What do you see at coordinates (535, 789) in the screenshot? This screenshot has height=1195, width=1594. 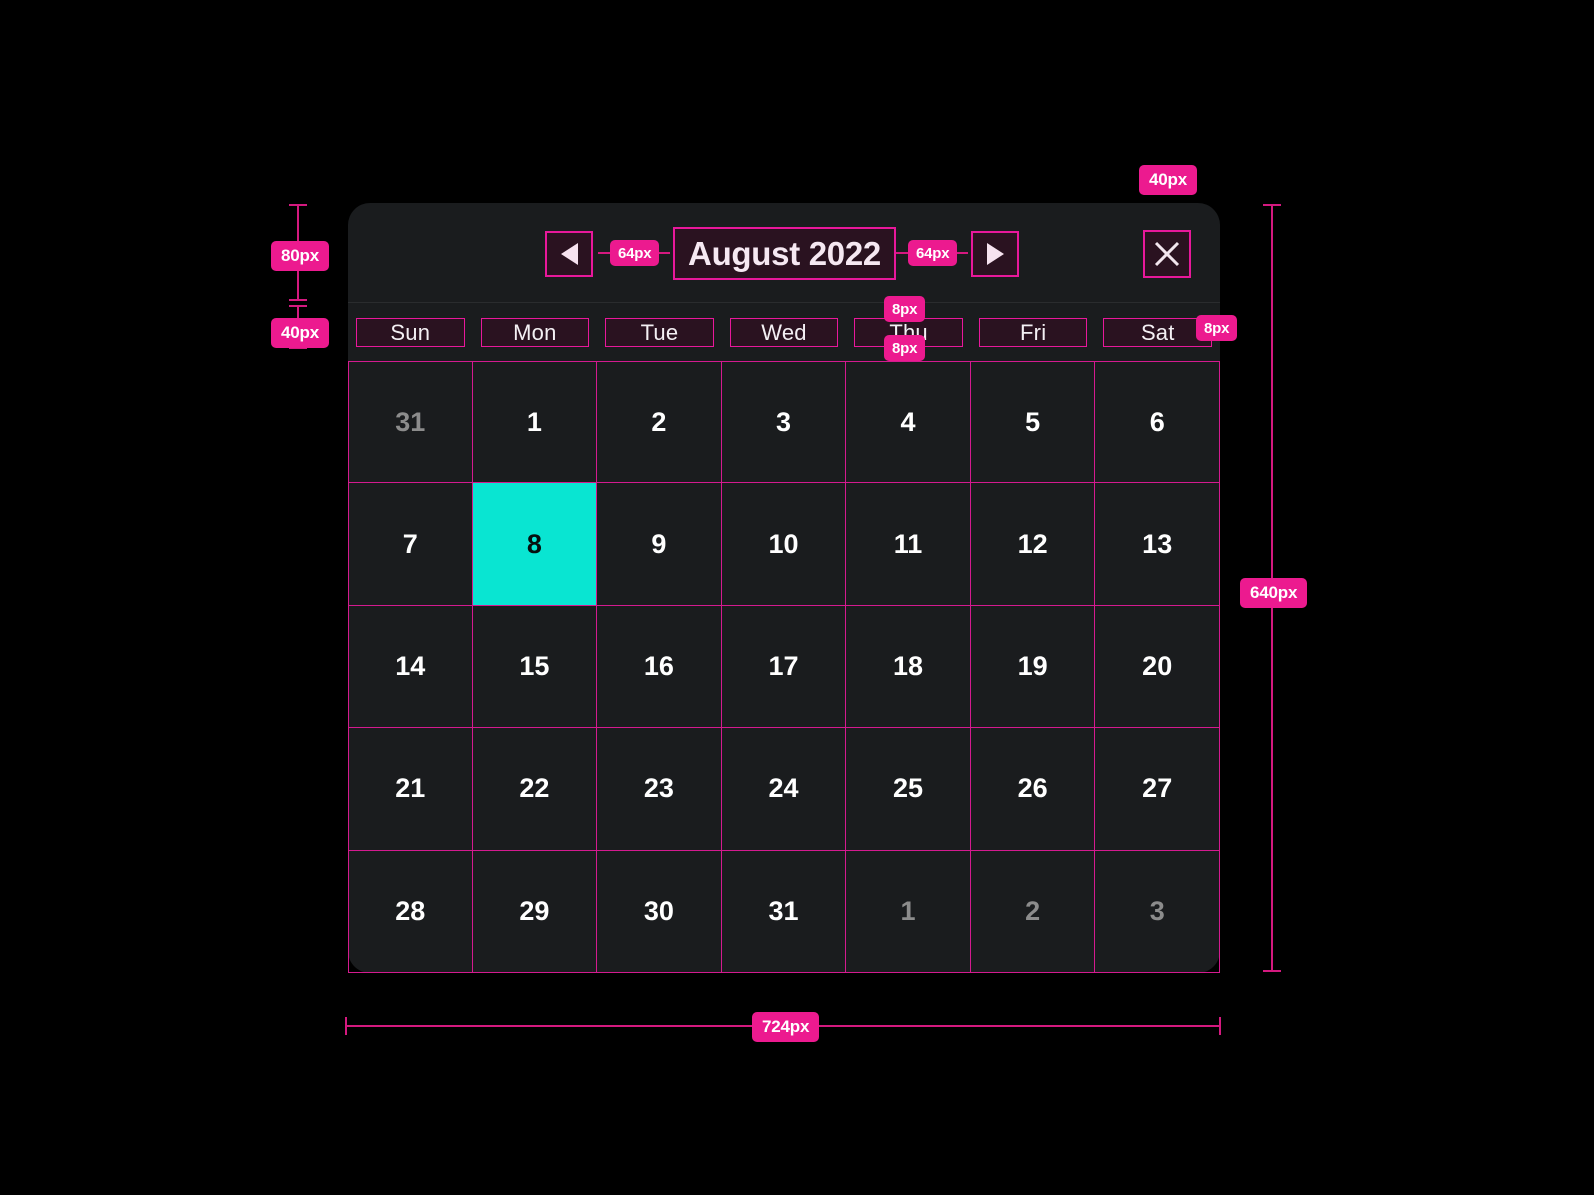 I see `day-cell: 22` at bounding box center [535, 789].